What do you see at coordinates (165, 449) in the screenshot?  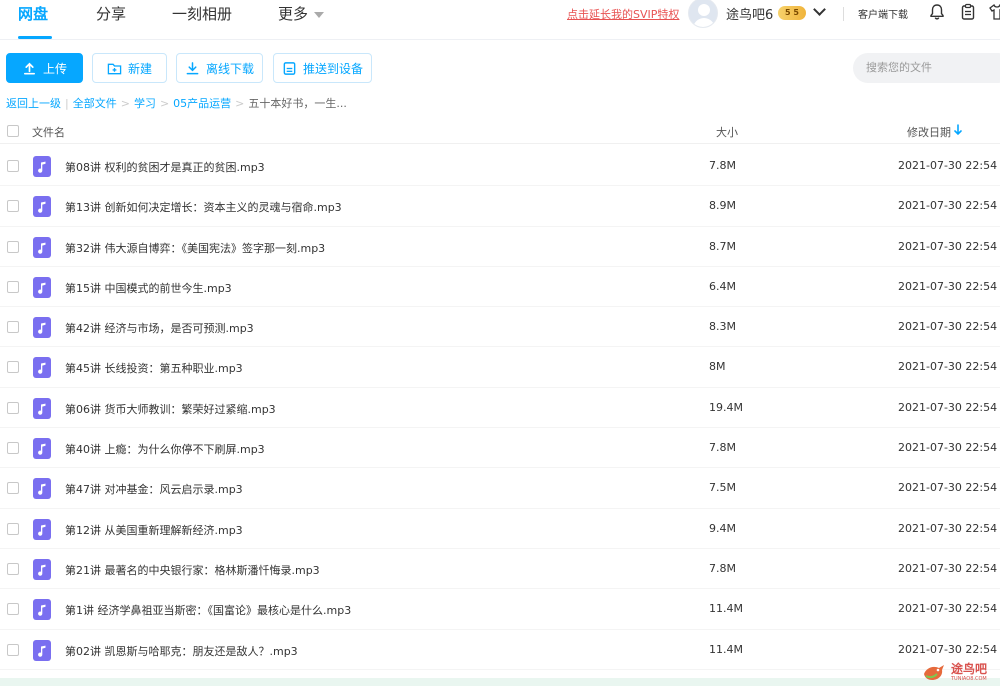 I see `file-name: 第40讲 上瘾：为什么你停不下刷屏.mp3` at bounding box center [165, 449].